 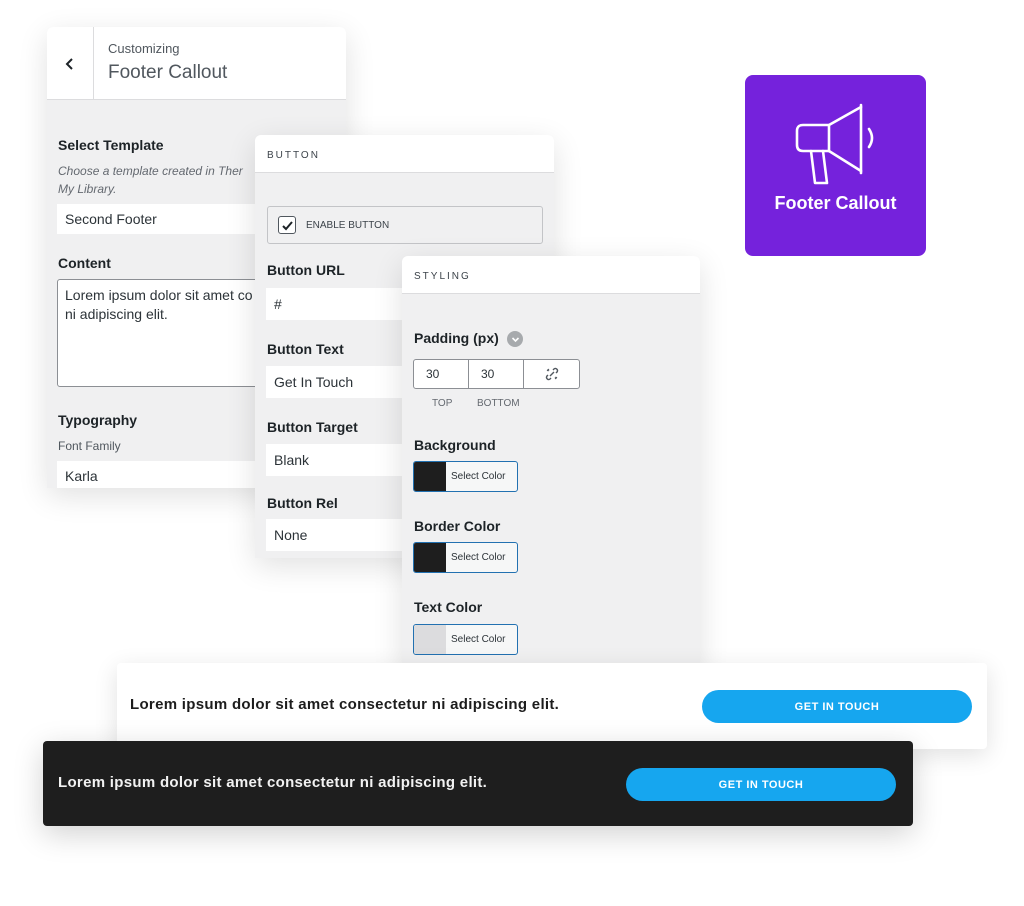 What do you see at coordinates (404, 154) in the screenshot?
I see `button-panel-header: BUTTON` at bounding box center [404, 154].